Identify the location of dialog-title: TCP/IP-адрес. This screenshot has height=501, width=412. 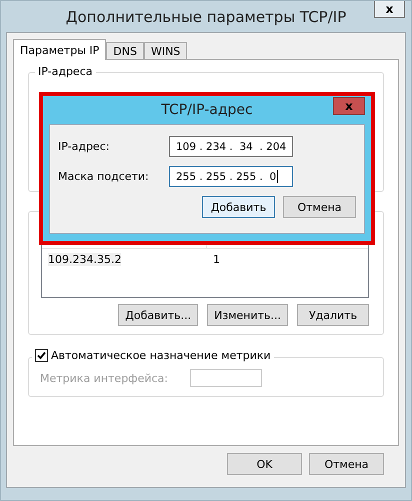
(207, 110).